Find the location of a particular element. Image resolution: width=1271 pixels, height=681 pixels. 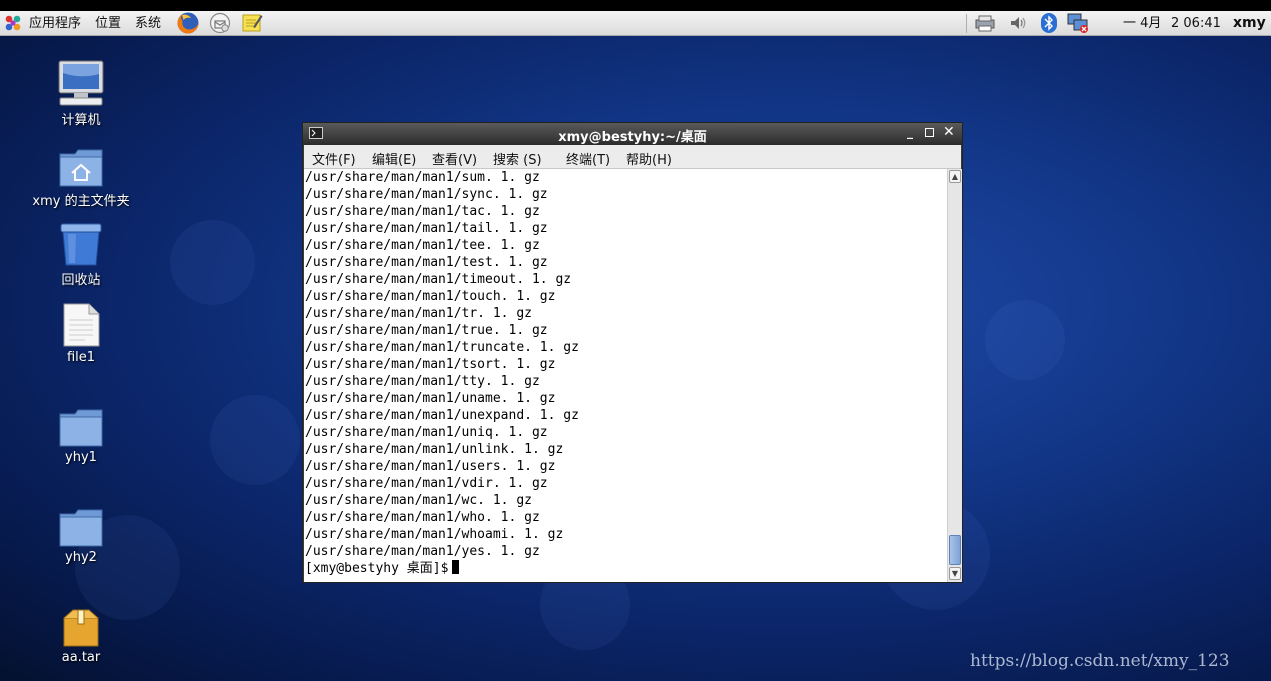

terminal-line: /usr/share/man/man1/vdir. 1. gz is located at coordinates (426, 483).